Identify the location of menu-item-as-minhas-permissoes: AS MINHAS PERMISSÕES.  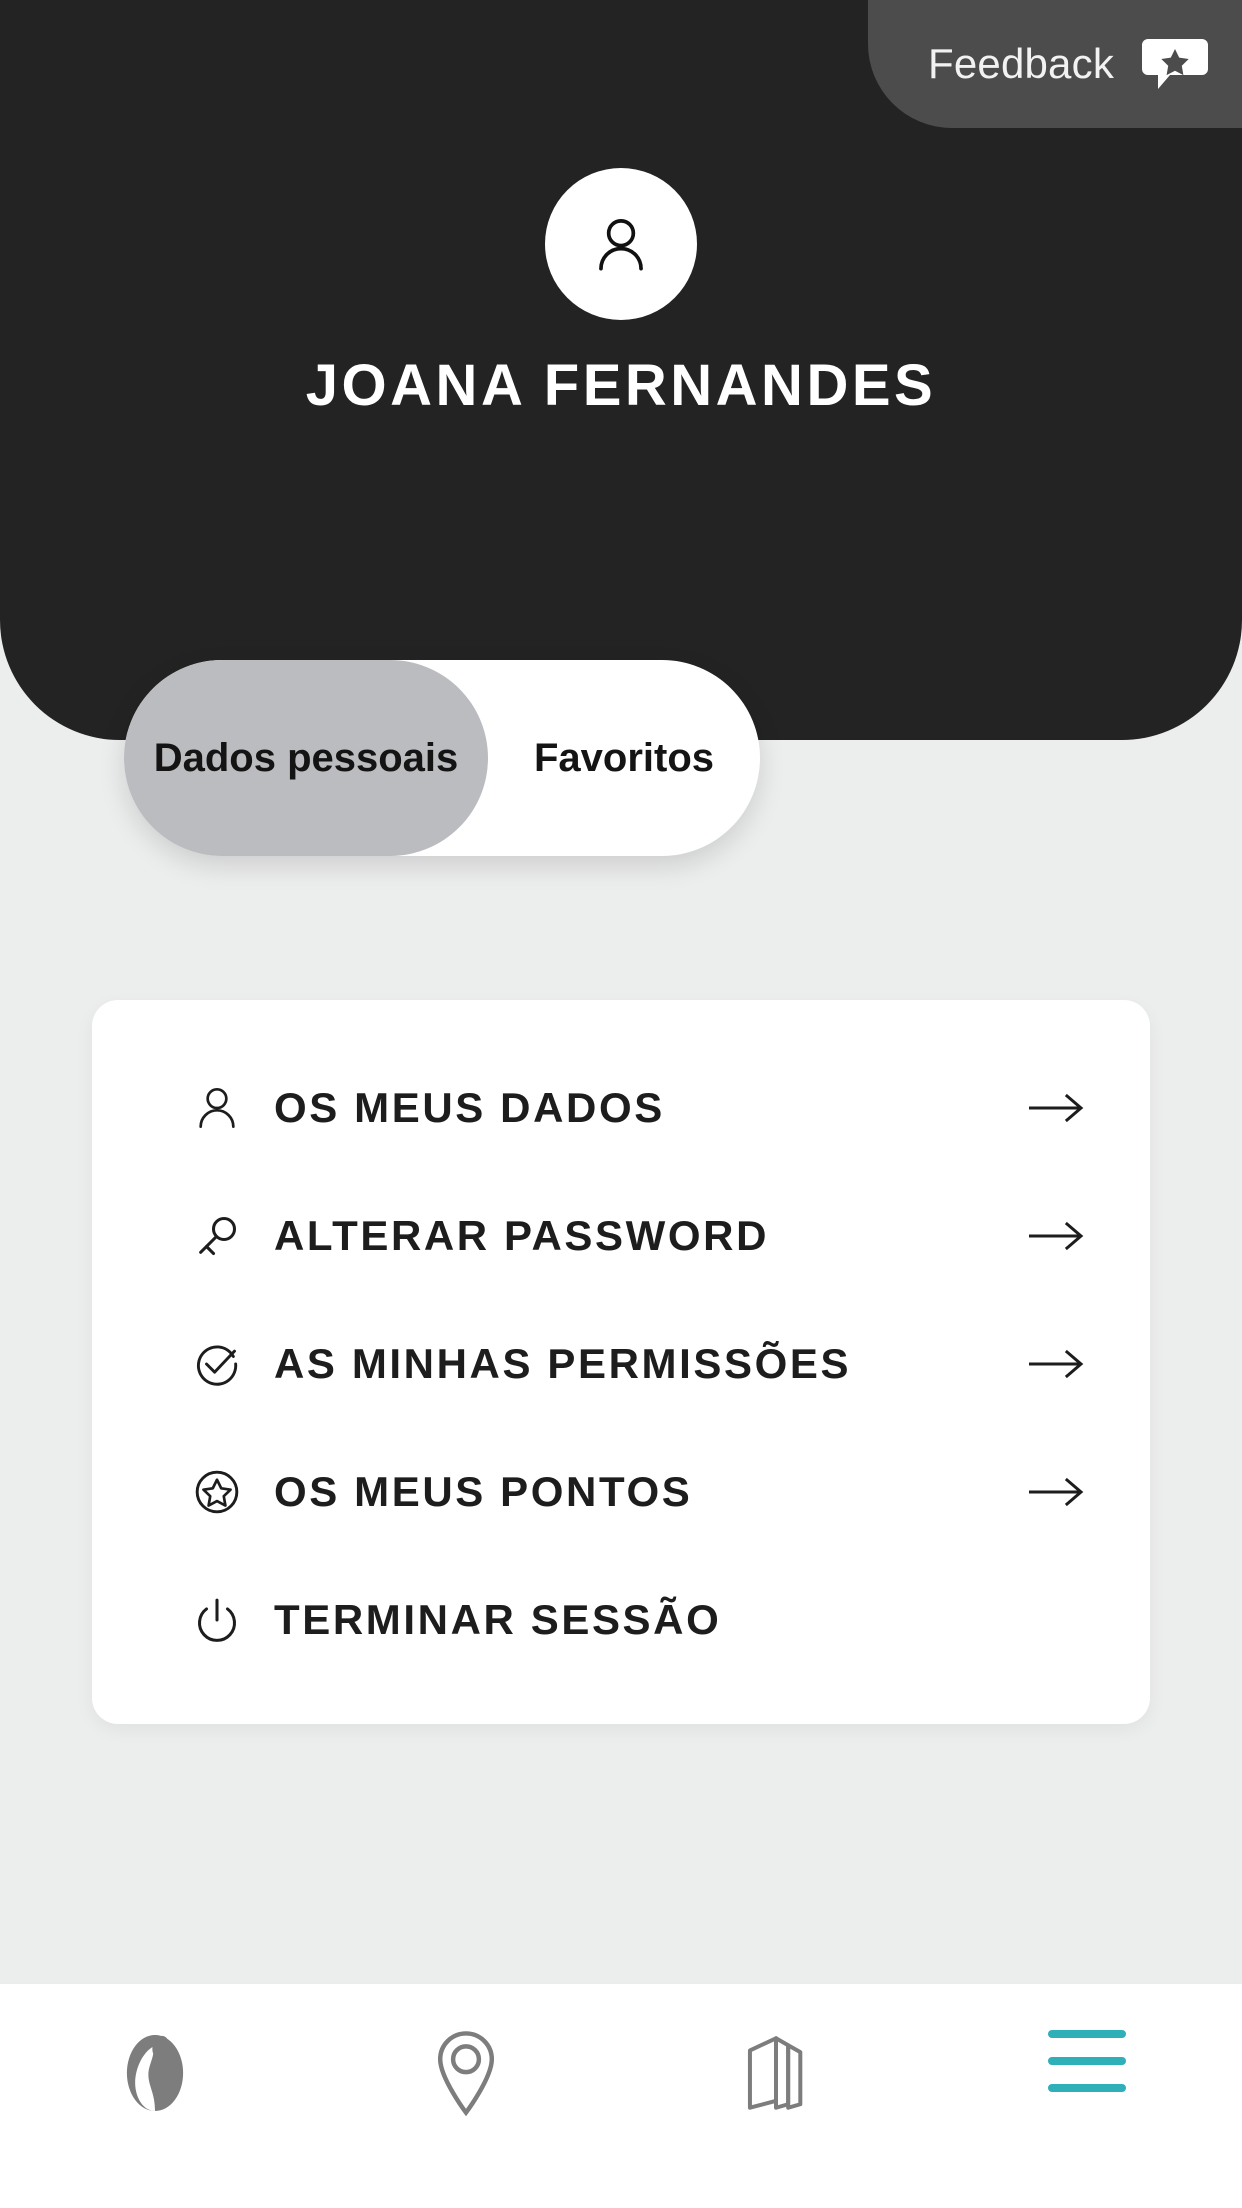
(621, 1364).